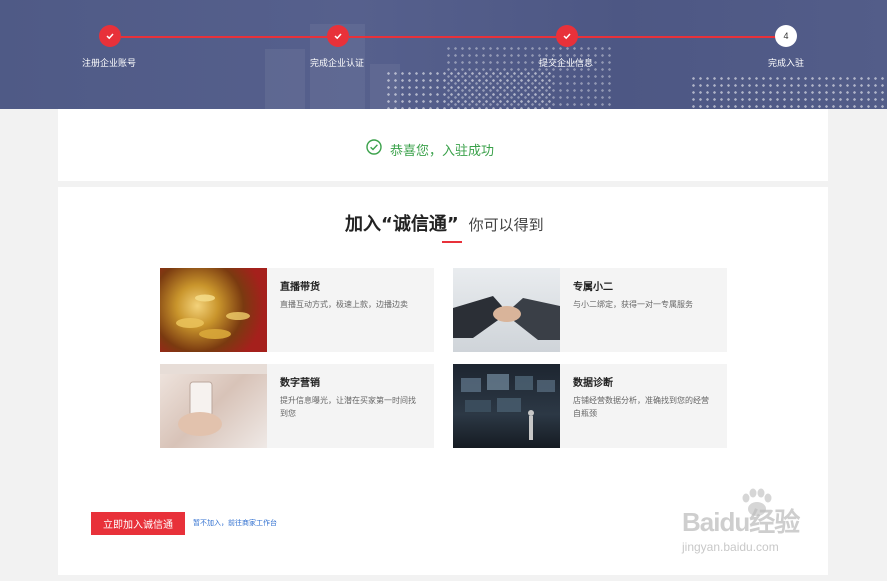 This screenshot has height=581, width=887. Describe the element at coordinates (593, 383) in the screenshot. I see `benefit-name: 数据诊断` at that location.